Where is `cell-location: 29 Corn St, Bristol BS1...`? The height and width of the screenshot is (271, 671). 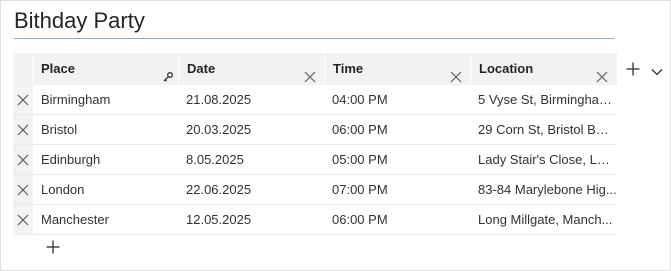 cell-location: 29 Corn St, Bristol BS1... is located at coordinates (543, 129).